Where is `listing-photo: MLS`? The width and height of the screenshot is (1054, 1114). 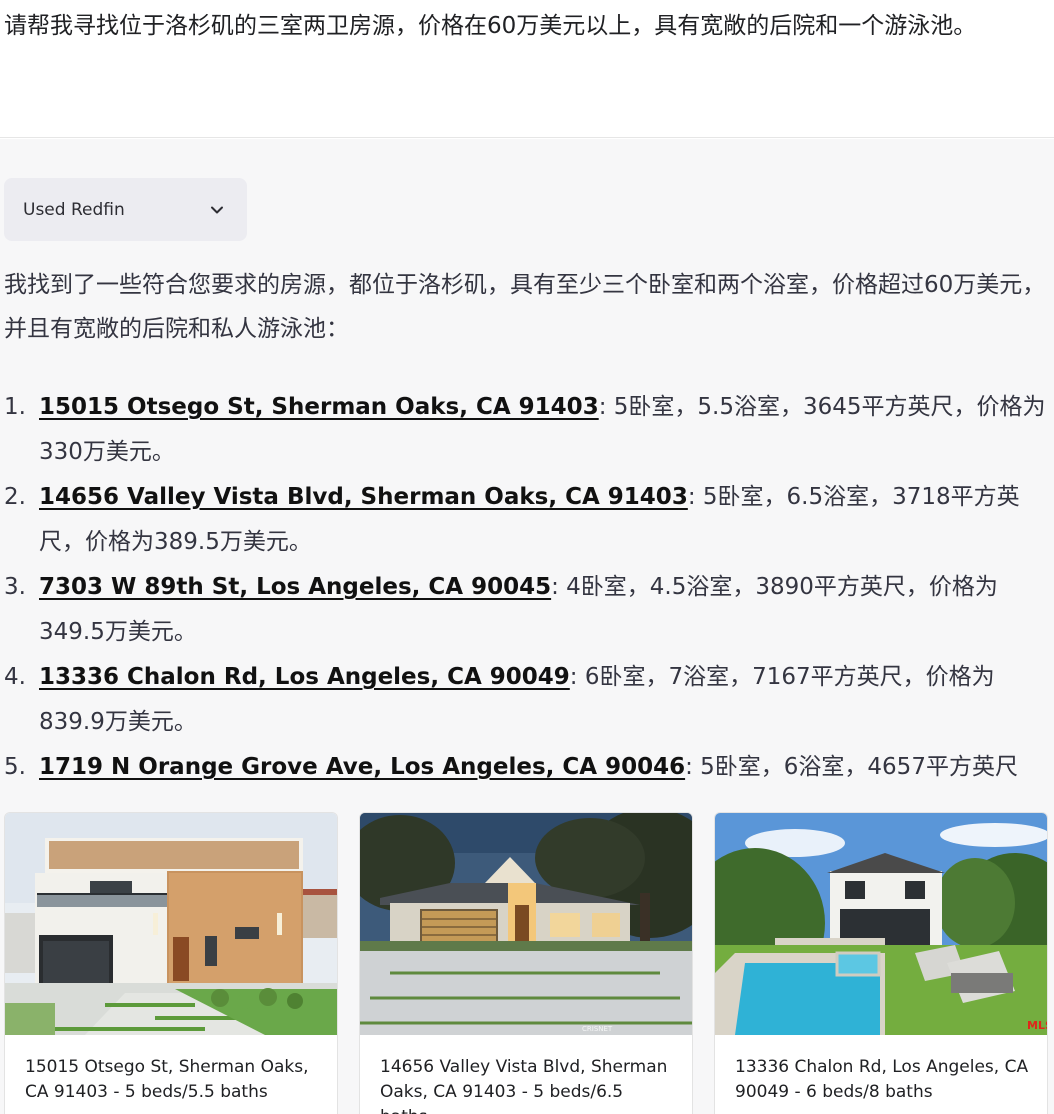
listing-photo: MLS is located at coordinates (881, 924).